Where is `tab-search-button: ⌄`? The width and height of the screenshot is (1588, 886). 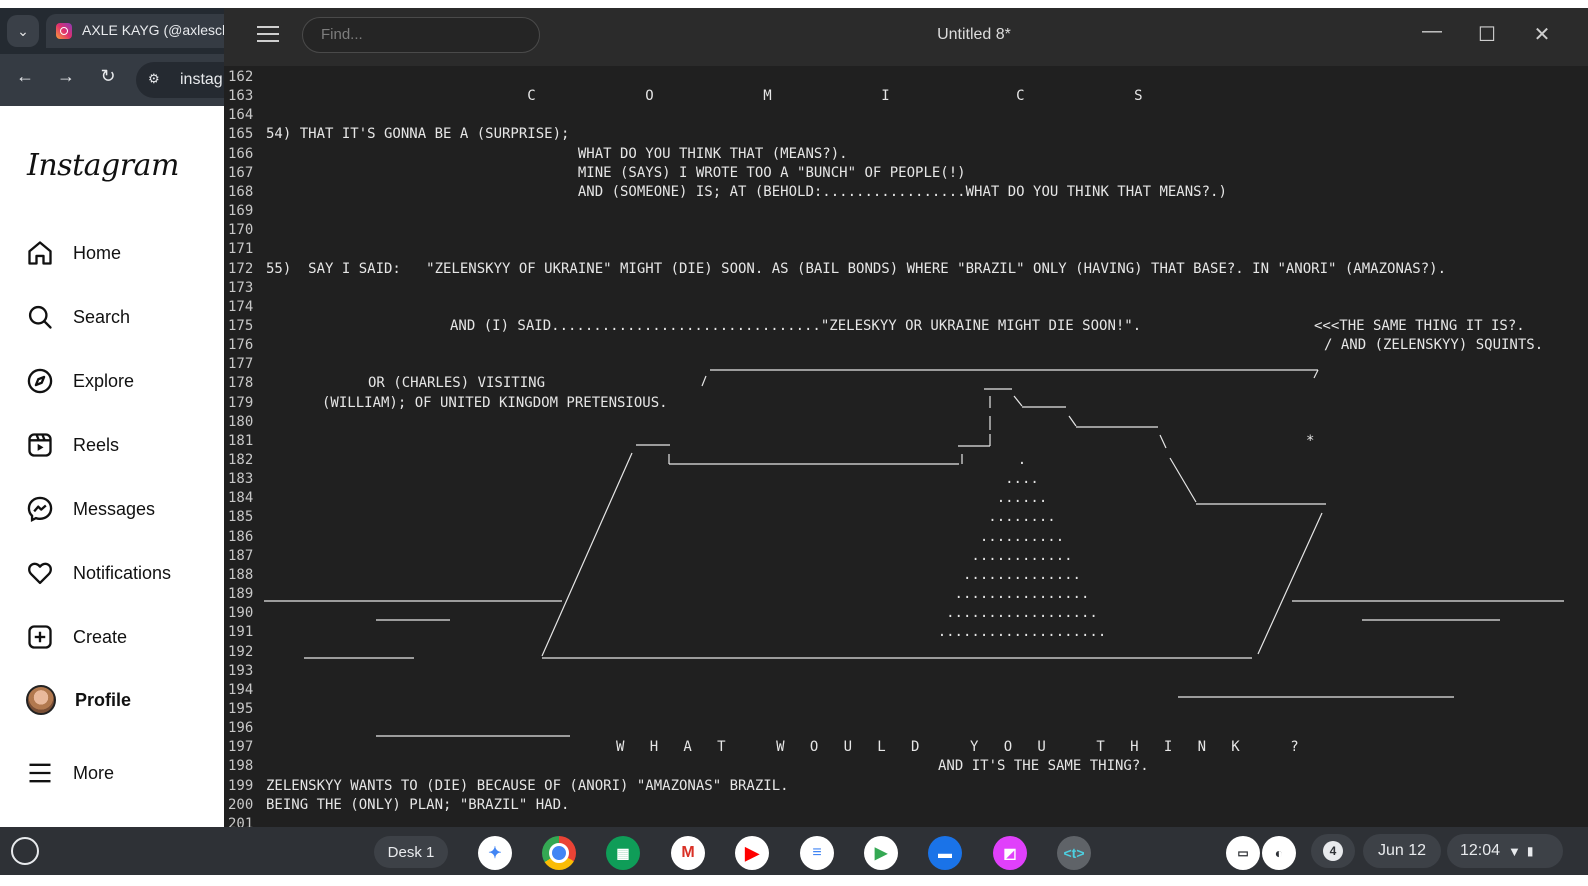 tab-search-button: ⌄ is located at coordinates (23, 31).